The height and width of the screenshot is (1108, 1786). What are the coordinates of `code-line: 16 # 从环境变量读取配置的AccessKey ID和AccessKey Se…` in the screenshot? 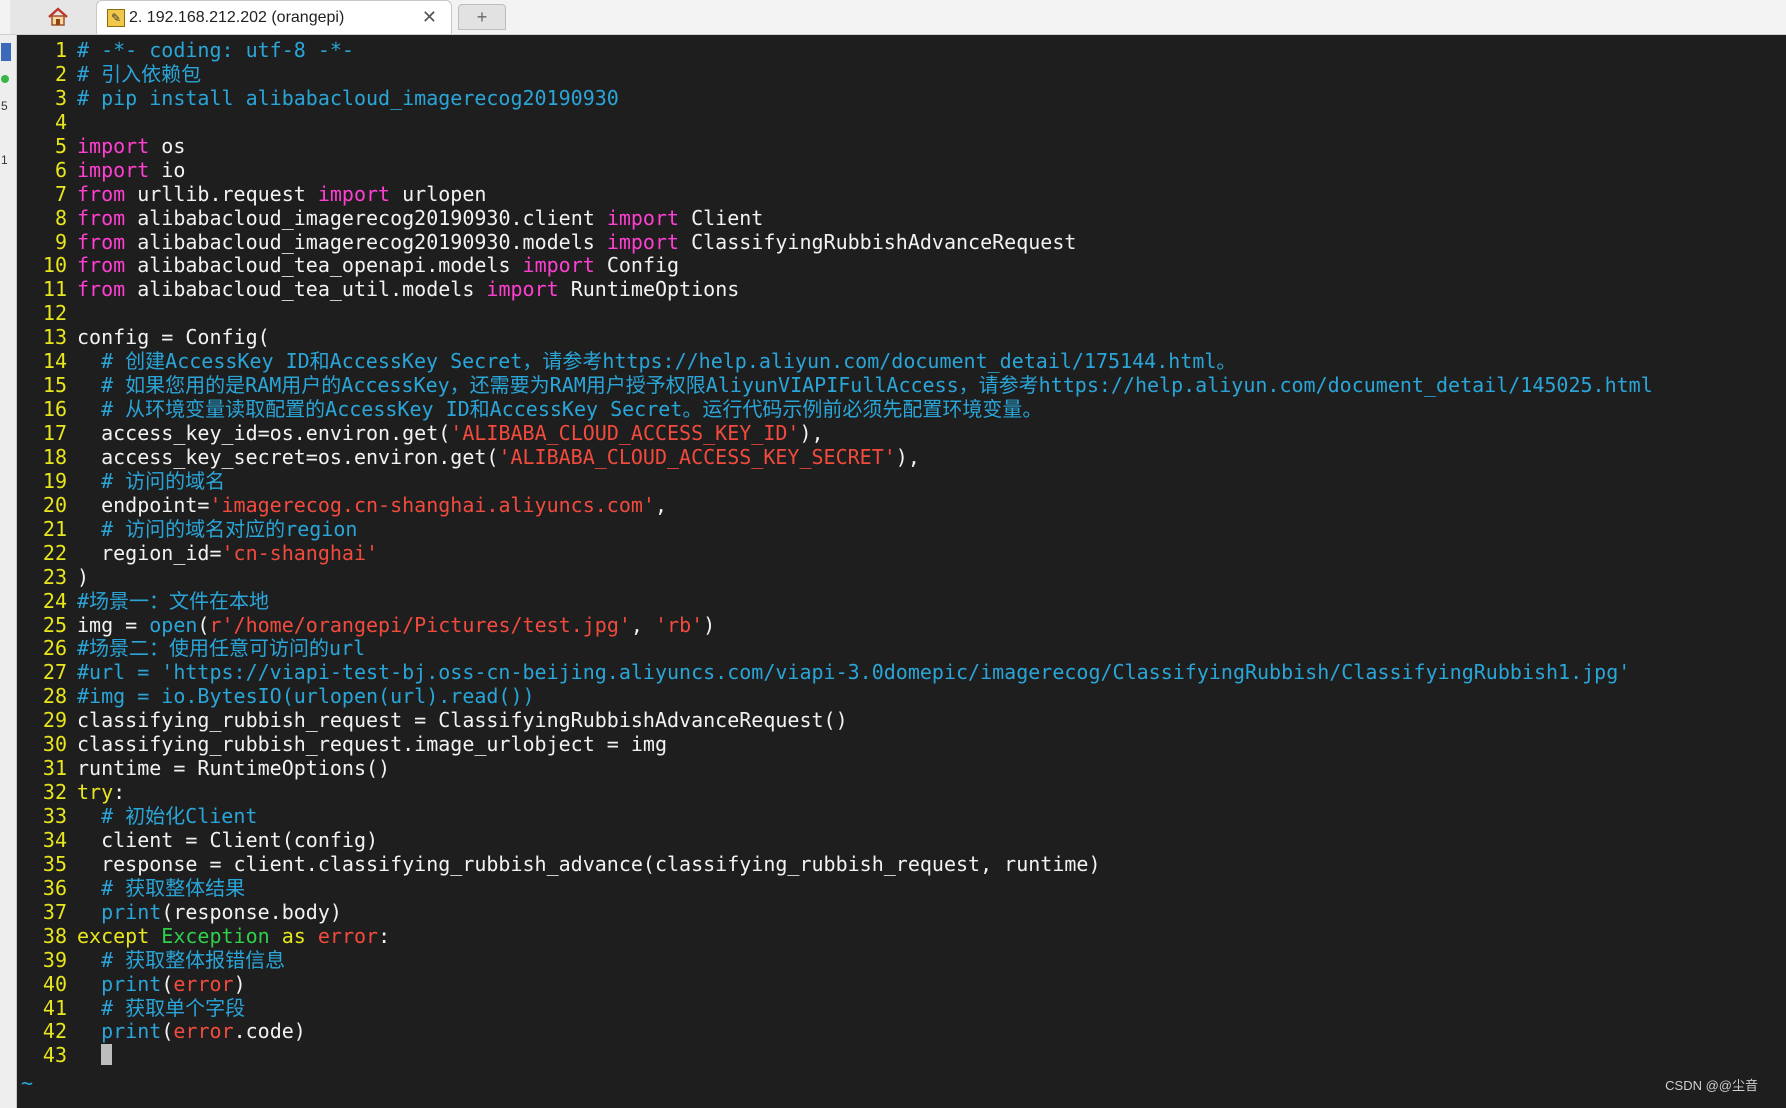 It's located at (840, 409).